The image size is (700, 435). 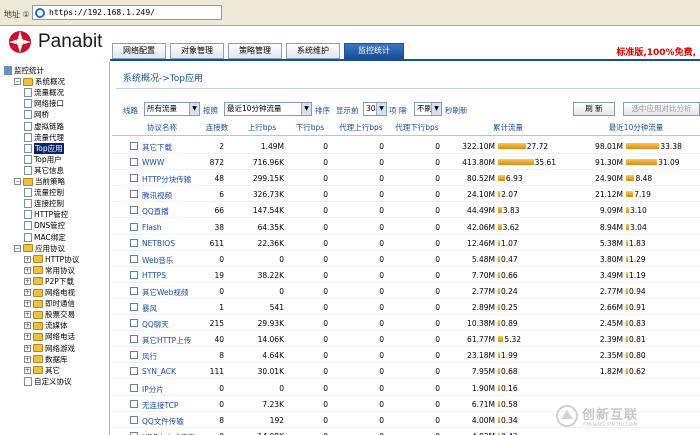 What do you see at coordinates (217, 127) in the screenshot?
I see `col-connections: 连接数` at bounding box center [217, 127].